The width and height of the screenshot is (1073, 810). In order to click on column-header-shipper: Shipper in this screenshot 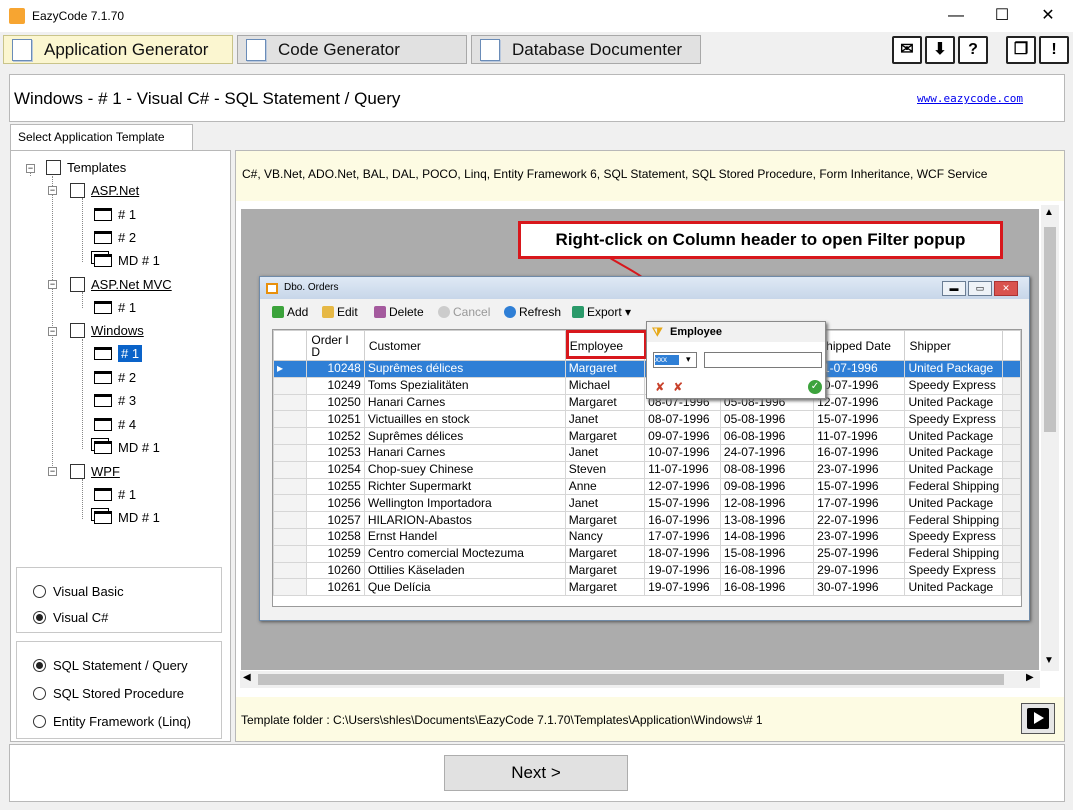, I will do `click(954, 345)`.